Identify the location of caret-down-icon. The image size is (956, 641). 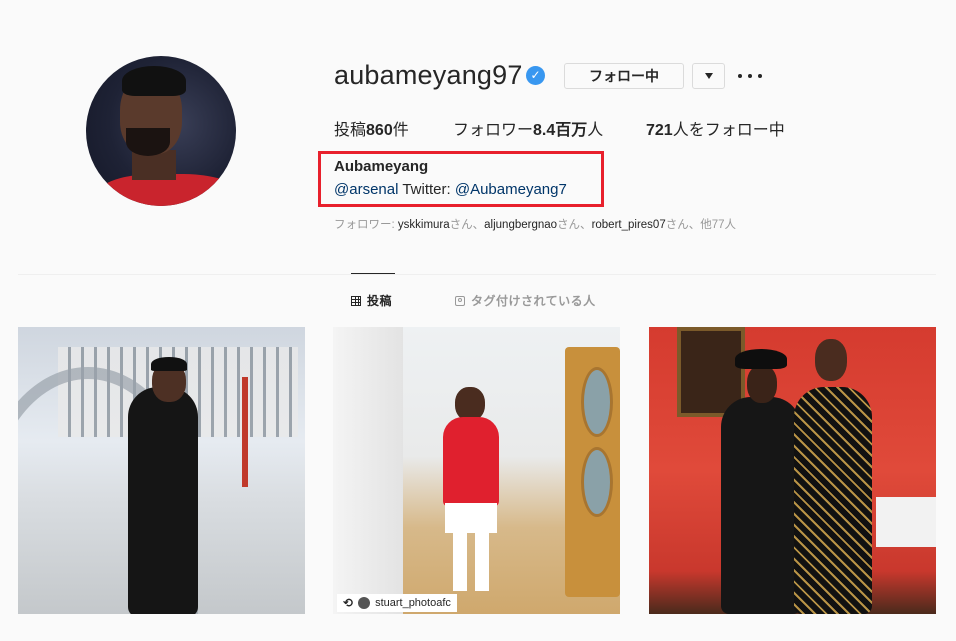
(708, 76).